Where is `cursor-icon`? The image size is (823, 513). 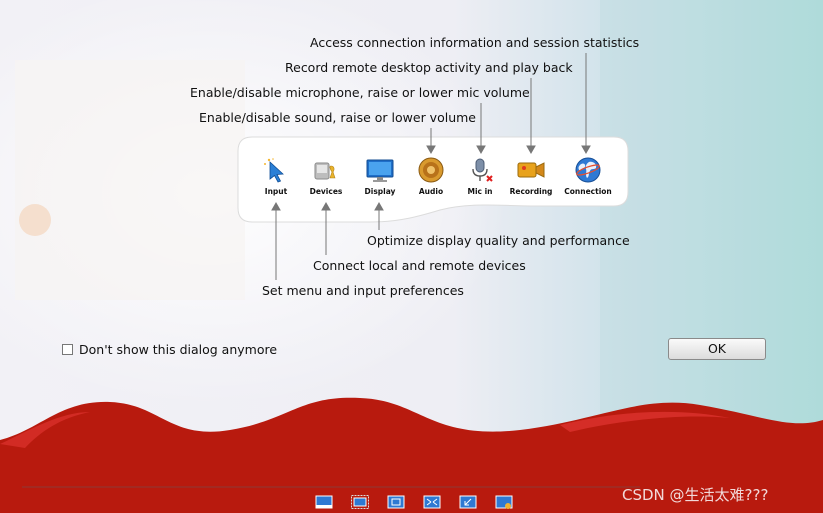 cursor-icon is located at coordinates (274, 170).